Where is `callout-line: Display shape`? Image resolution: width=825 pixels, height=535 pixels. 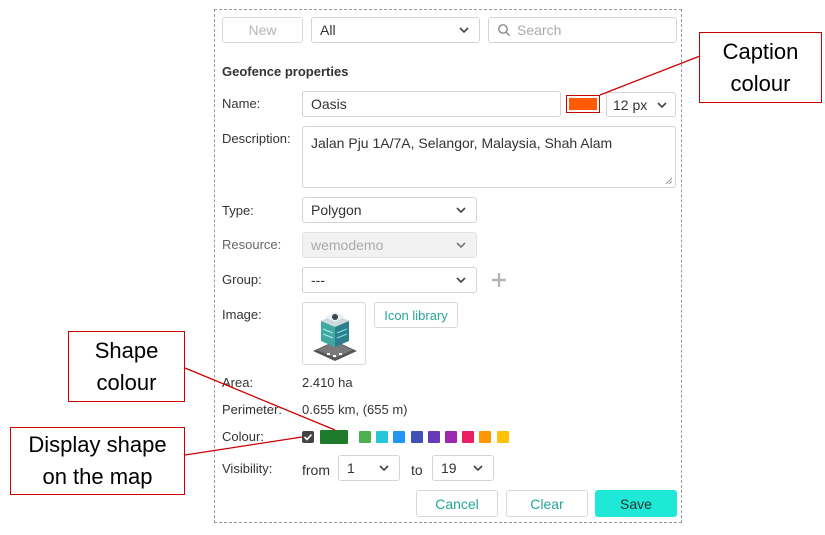
callout-line: Display shape is located at coordinates (97, 444).